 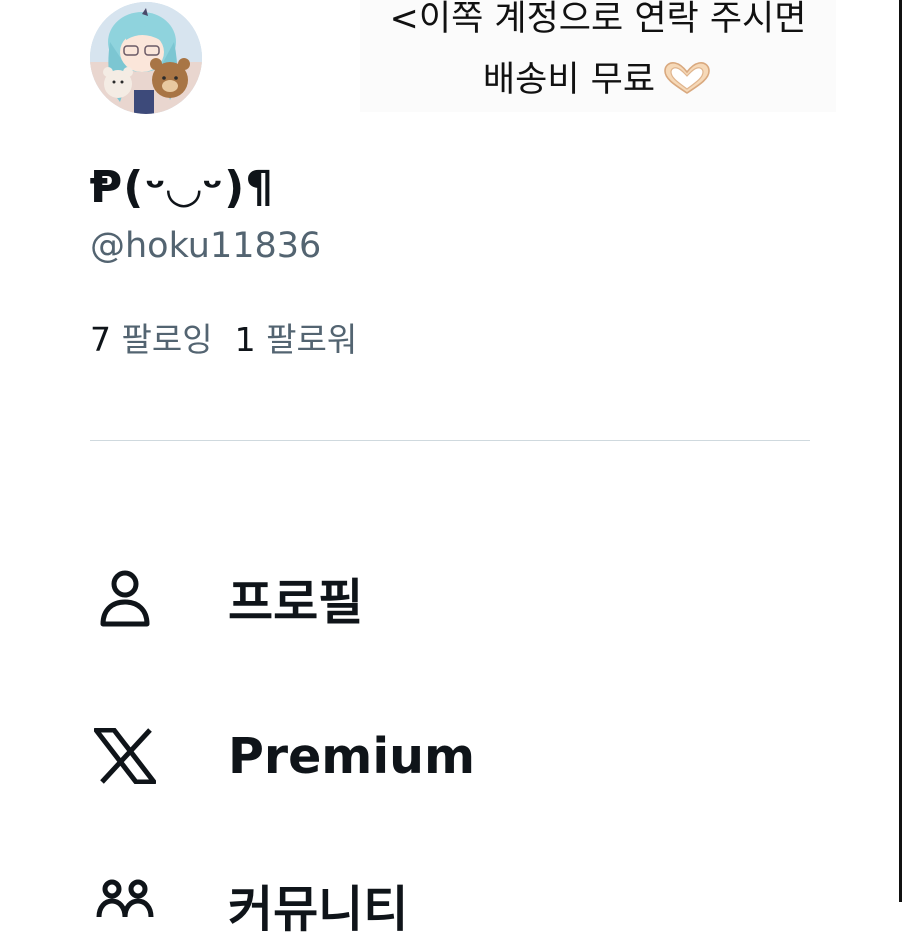 I want to click on caption-line-2-text: 배송비 무료, so click(x=569, y=80).